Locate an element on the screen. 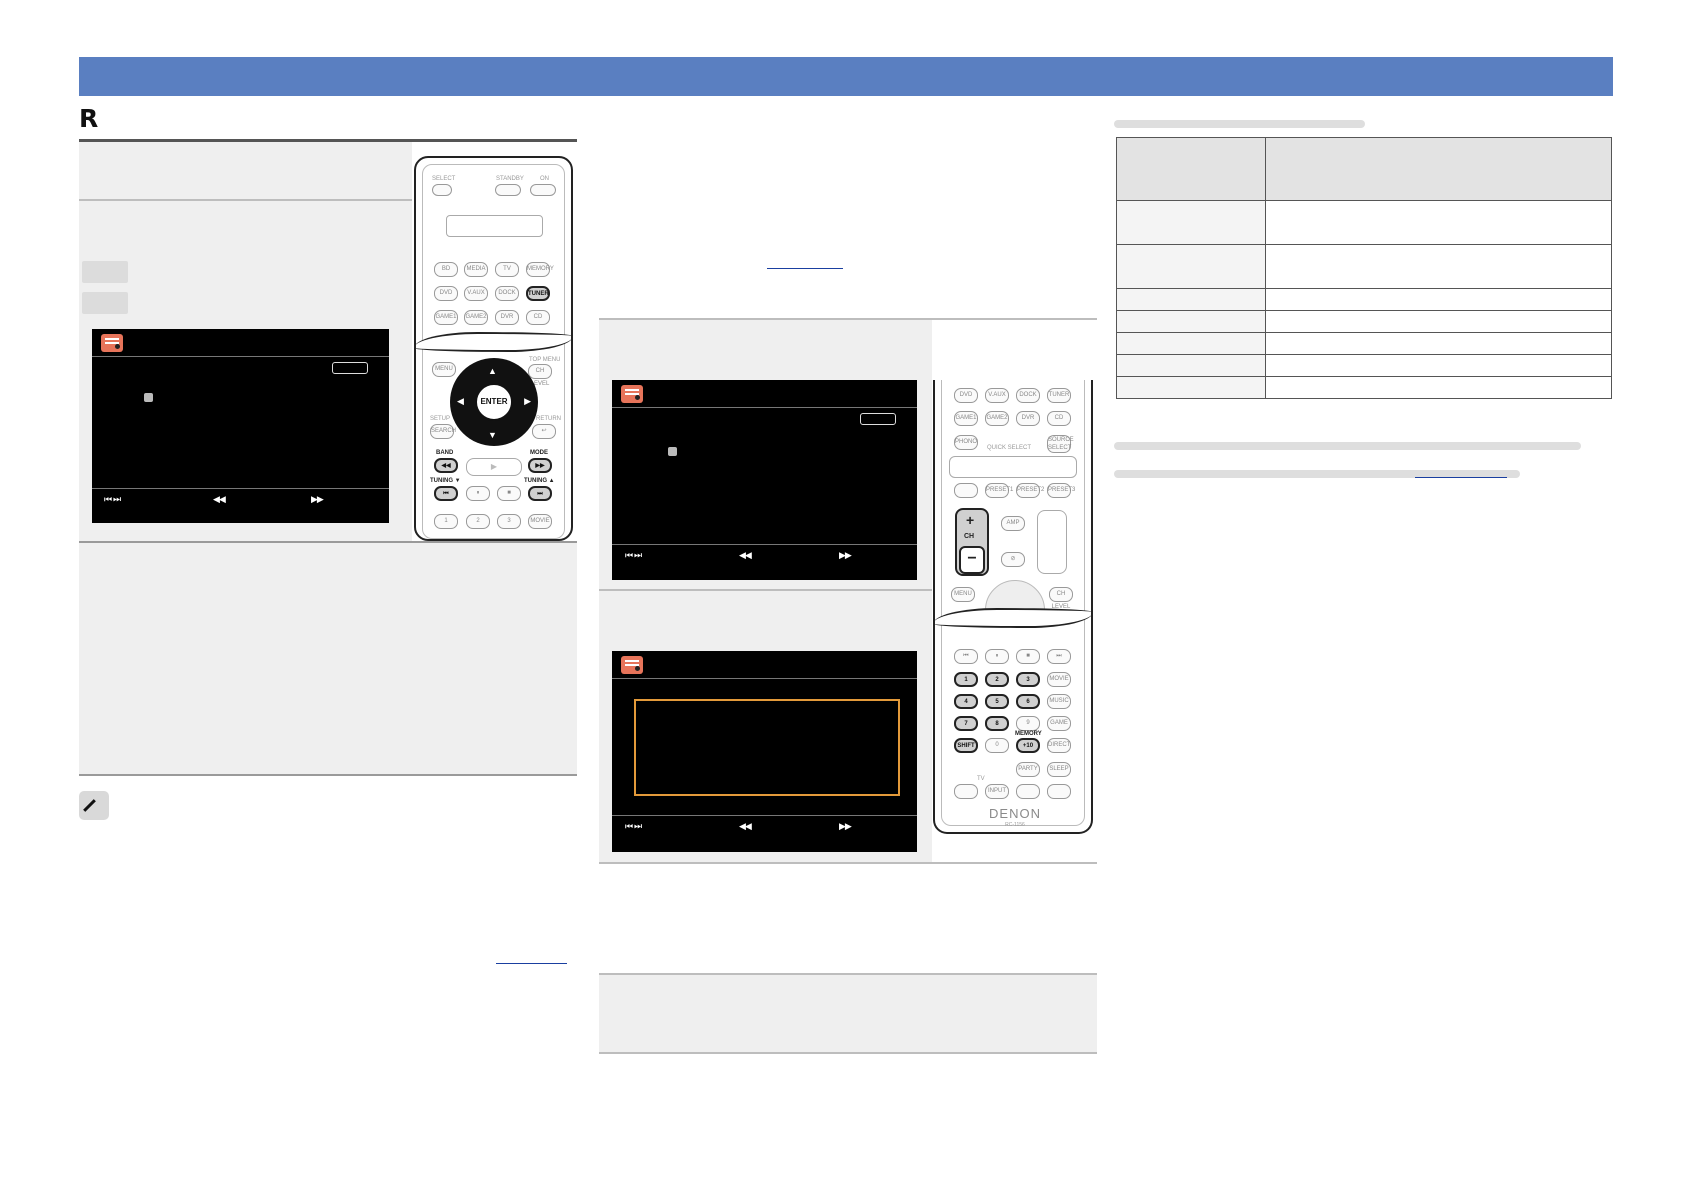 The width and height of the screenshot is (1684, 1191). sleep-button: SLEEP is located at coordinates (1059, 769).